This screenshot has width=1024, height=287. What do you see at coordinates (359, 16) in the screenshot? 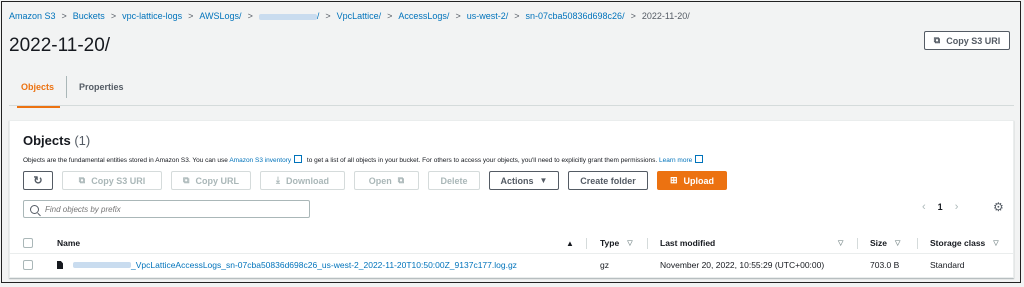
I see `breadcrumb-vpclattice: VpcLattice/` at bounding box center [359, 16].